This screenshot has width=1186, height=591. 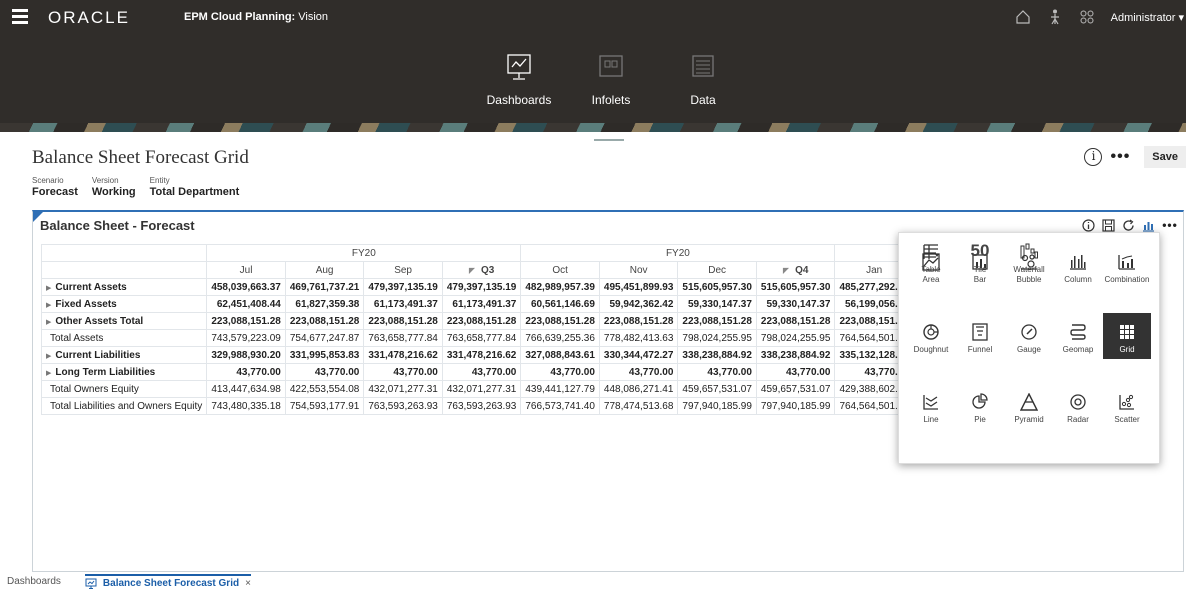 I want to click on grid-cell: 59,942,362.42, so click(x=638, y=304).